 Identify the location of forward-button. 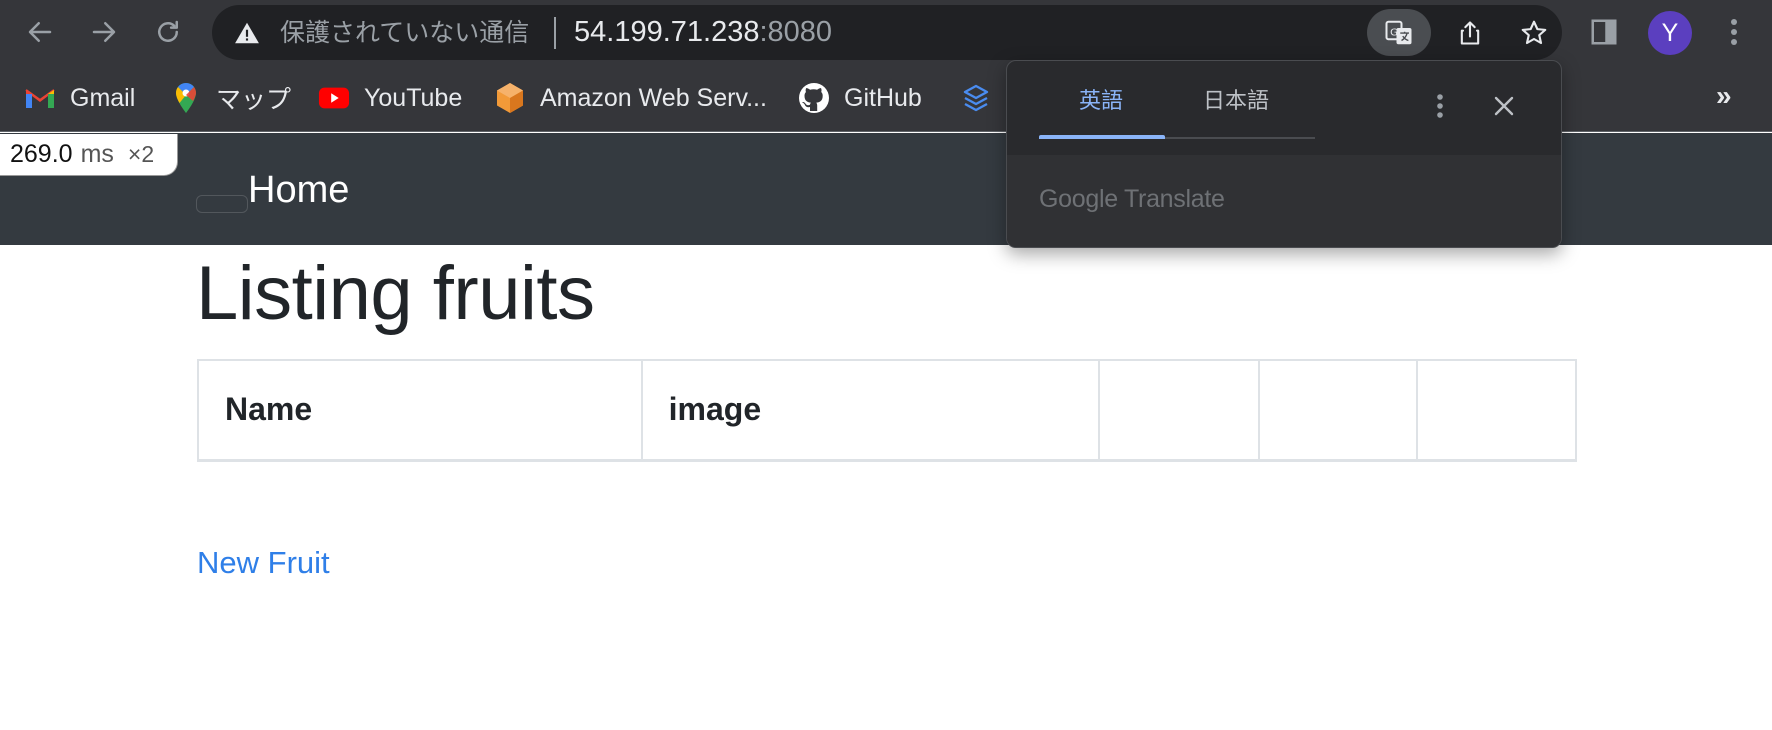
(104, 32).